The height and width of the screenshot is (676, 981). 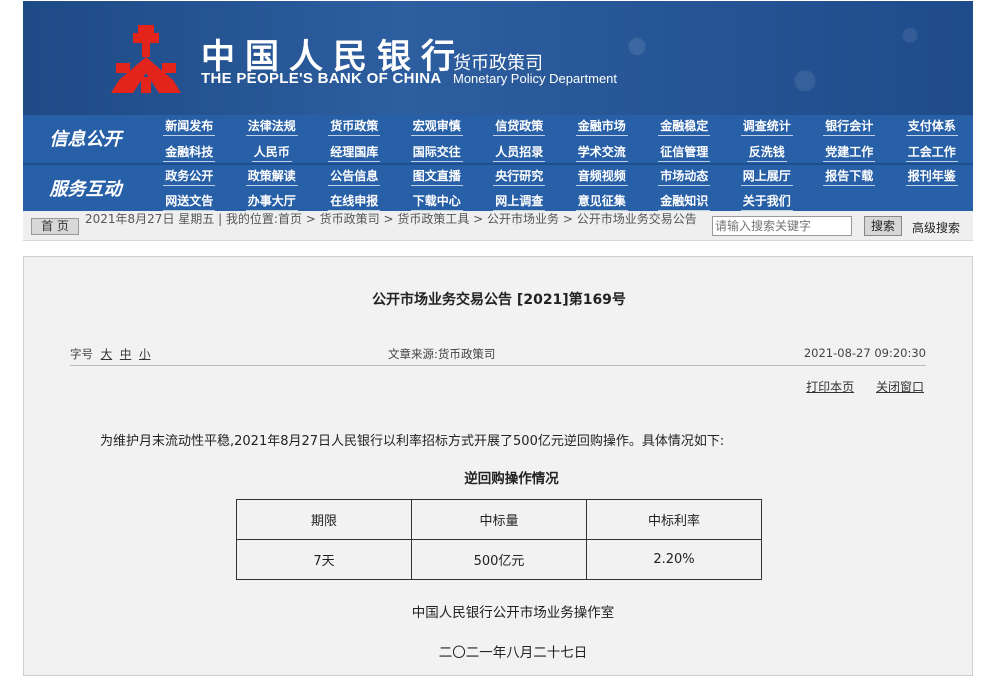 What do you see at coordinates (519, 127) in the screenshot?
I see `nav-item: 信贷政策` at bounding box center [519, 127].